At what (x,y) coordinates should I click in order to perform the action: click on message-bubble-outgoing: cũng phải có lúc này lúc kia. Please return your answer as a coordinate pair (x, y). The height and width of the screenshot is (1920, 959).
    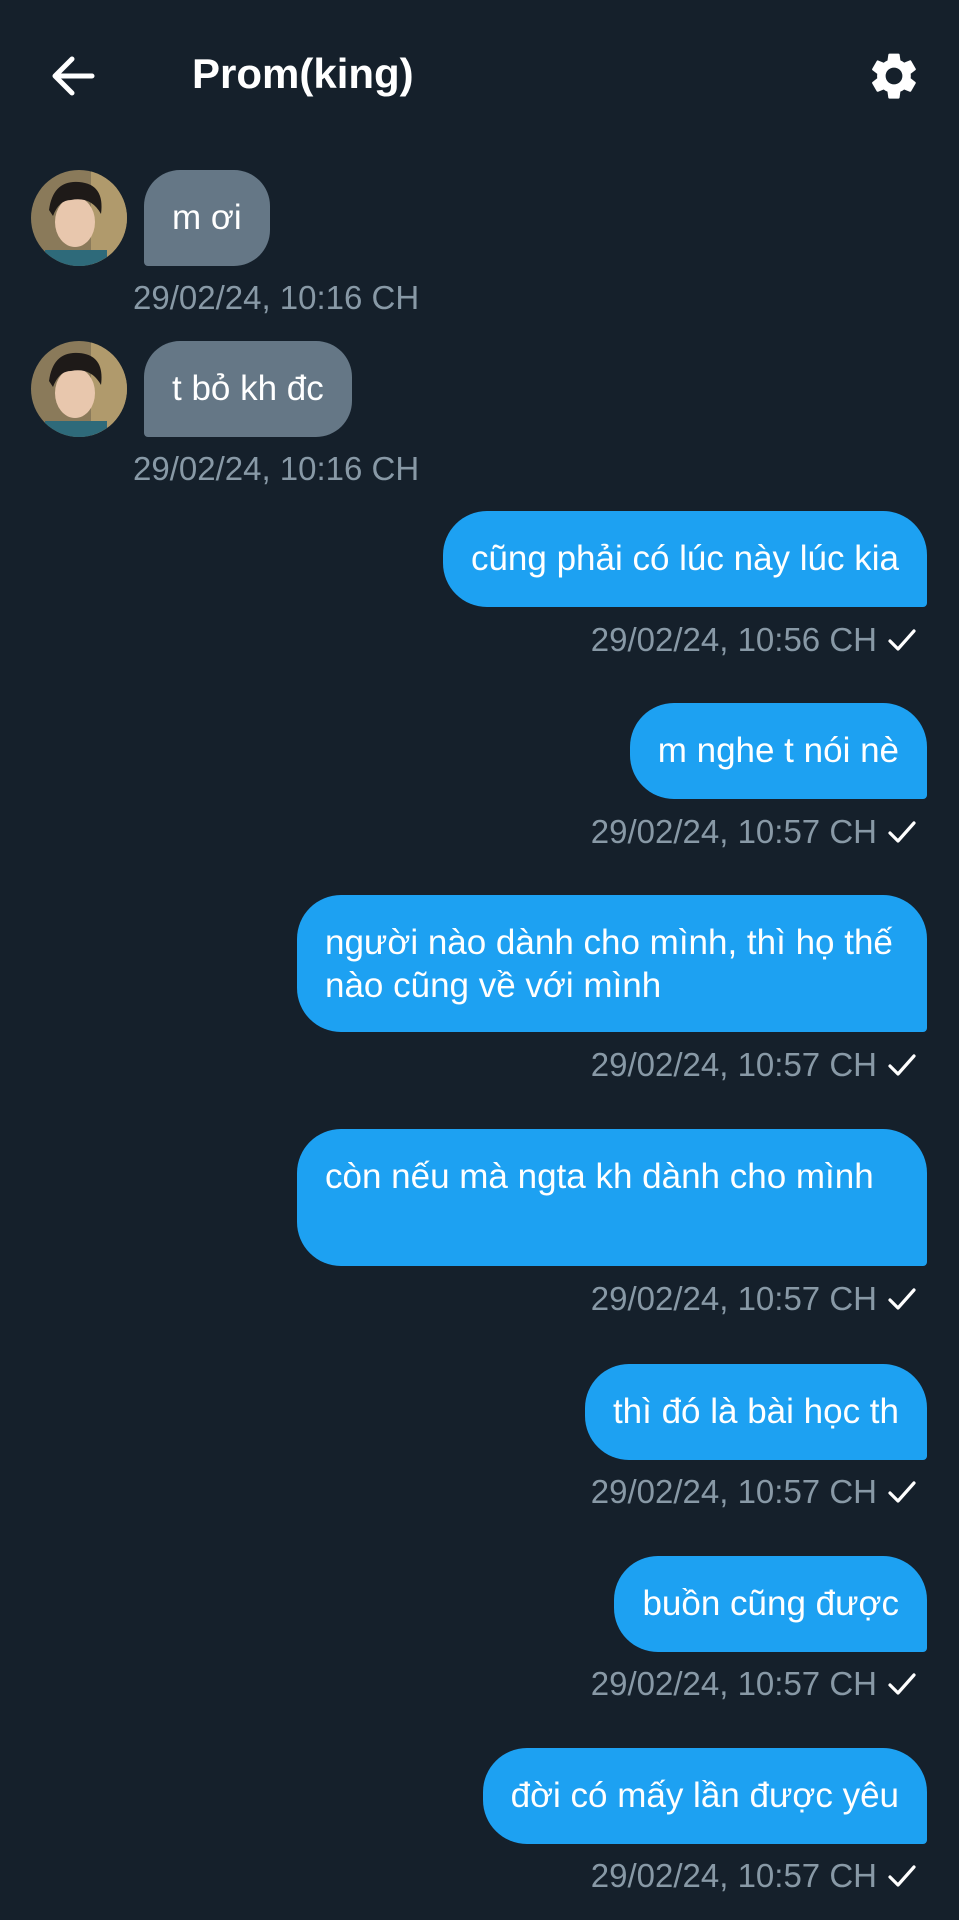
    Looking at the image, I should click on (684, 559).